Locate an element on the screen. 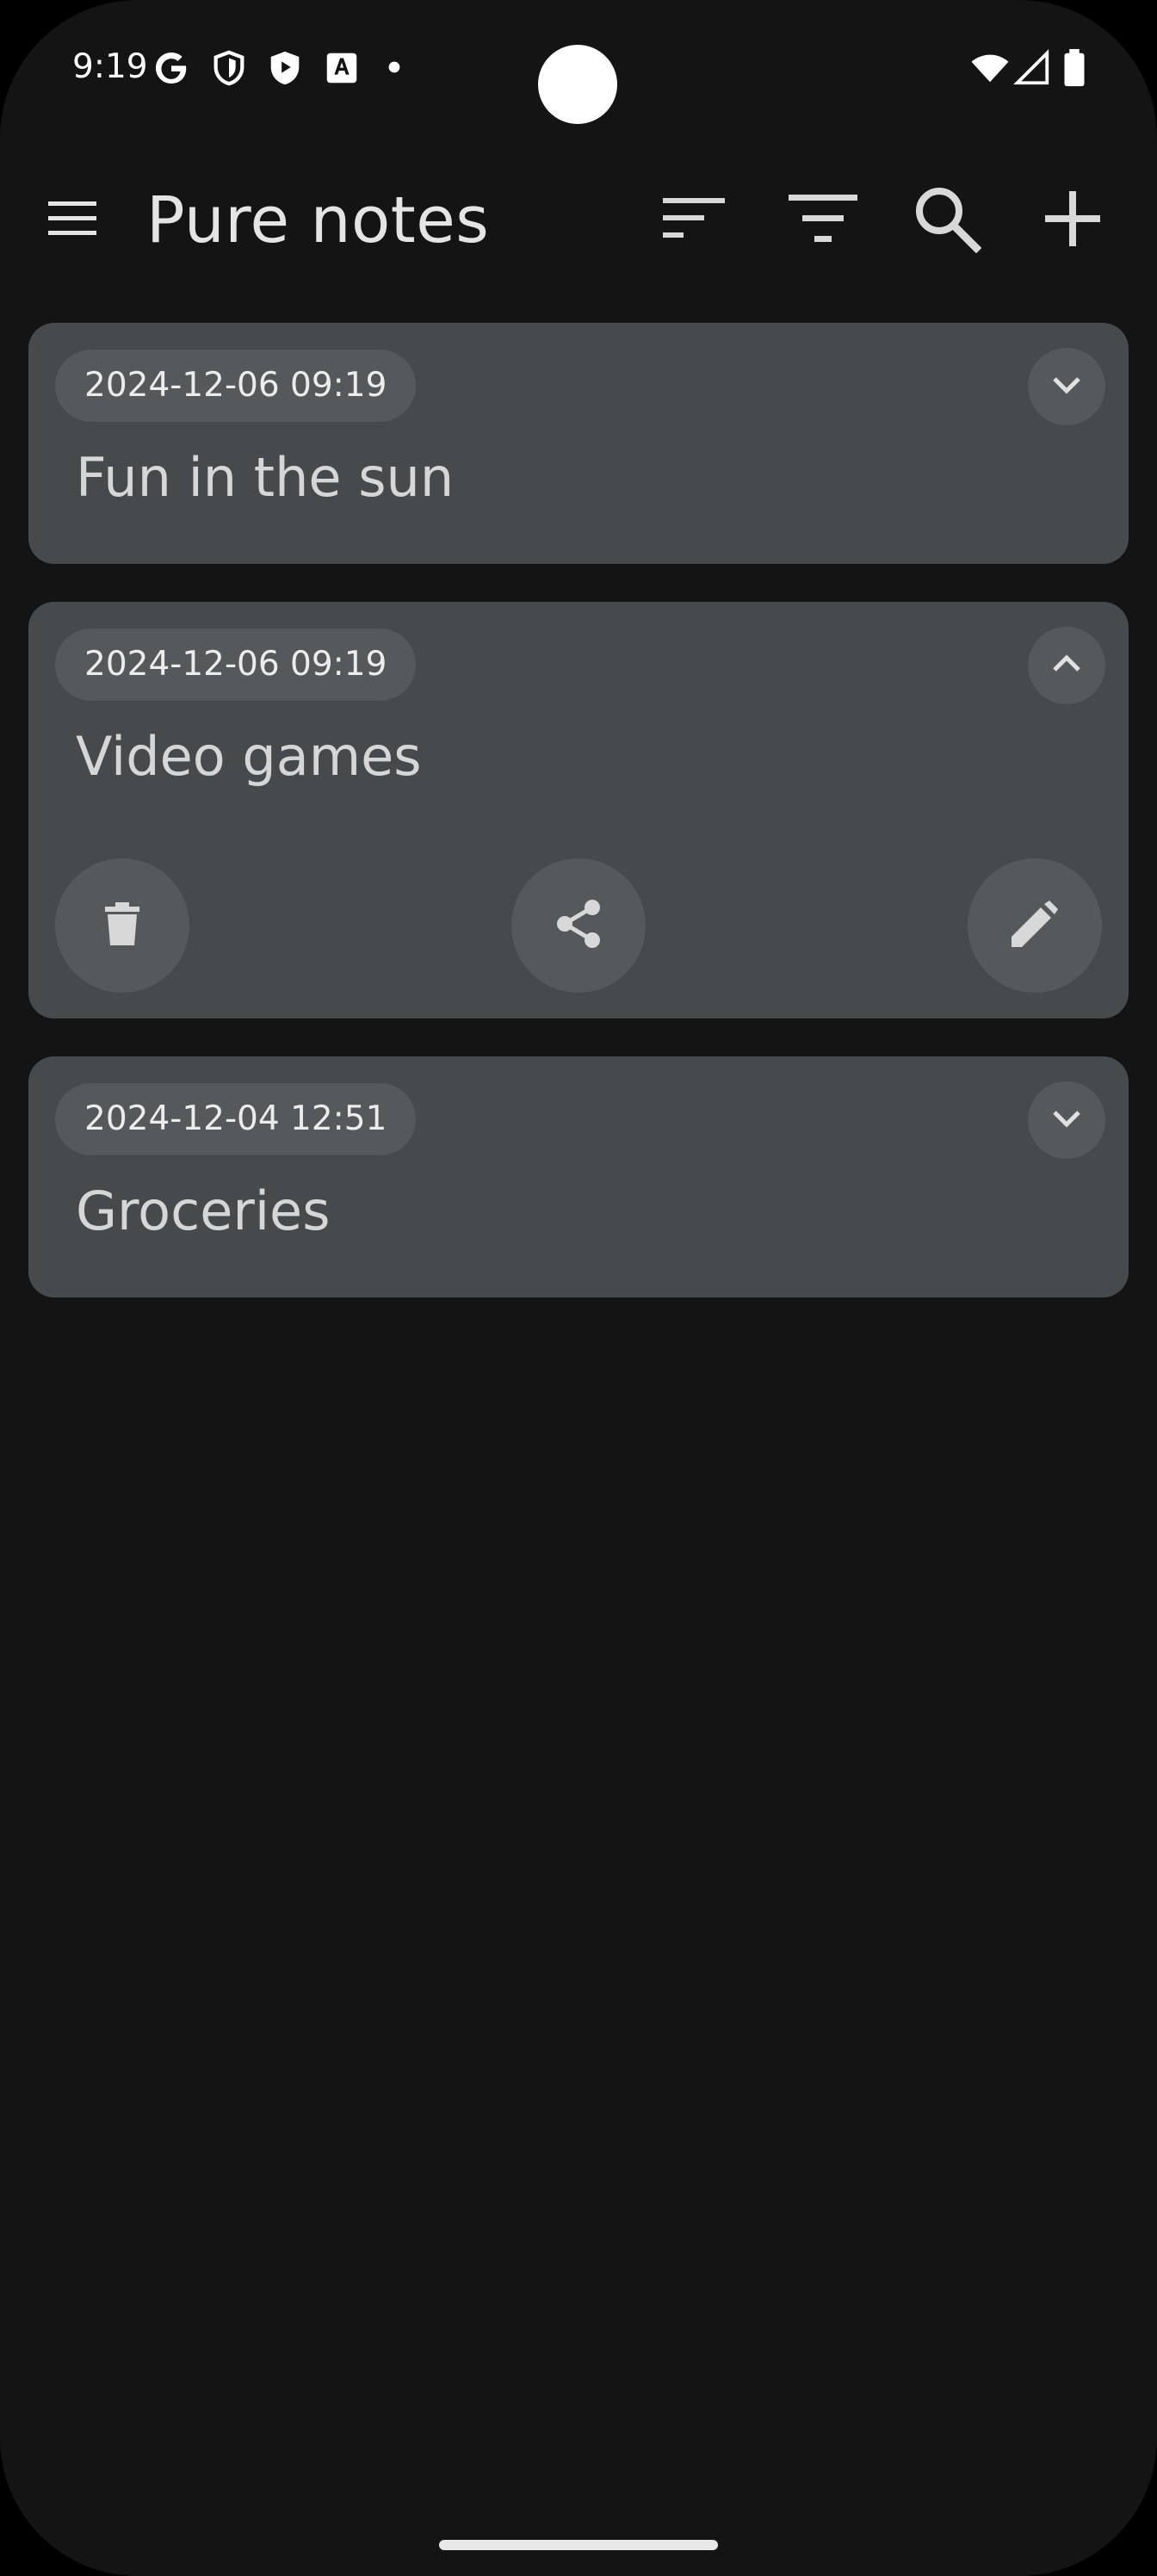 The height and width of the screenshot is (2576, 1157). shield-icon is located at coordinates (229, 68).